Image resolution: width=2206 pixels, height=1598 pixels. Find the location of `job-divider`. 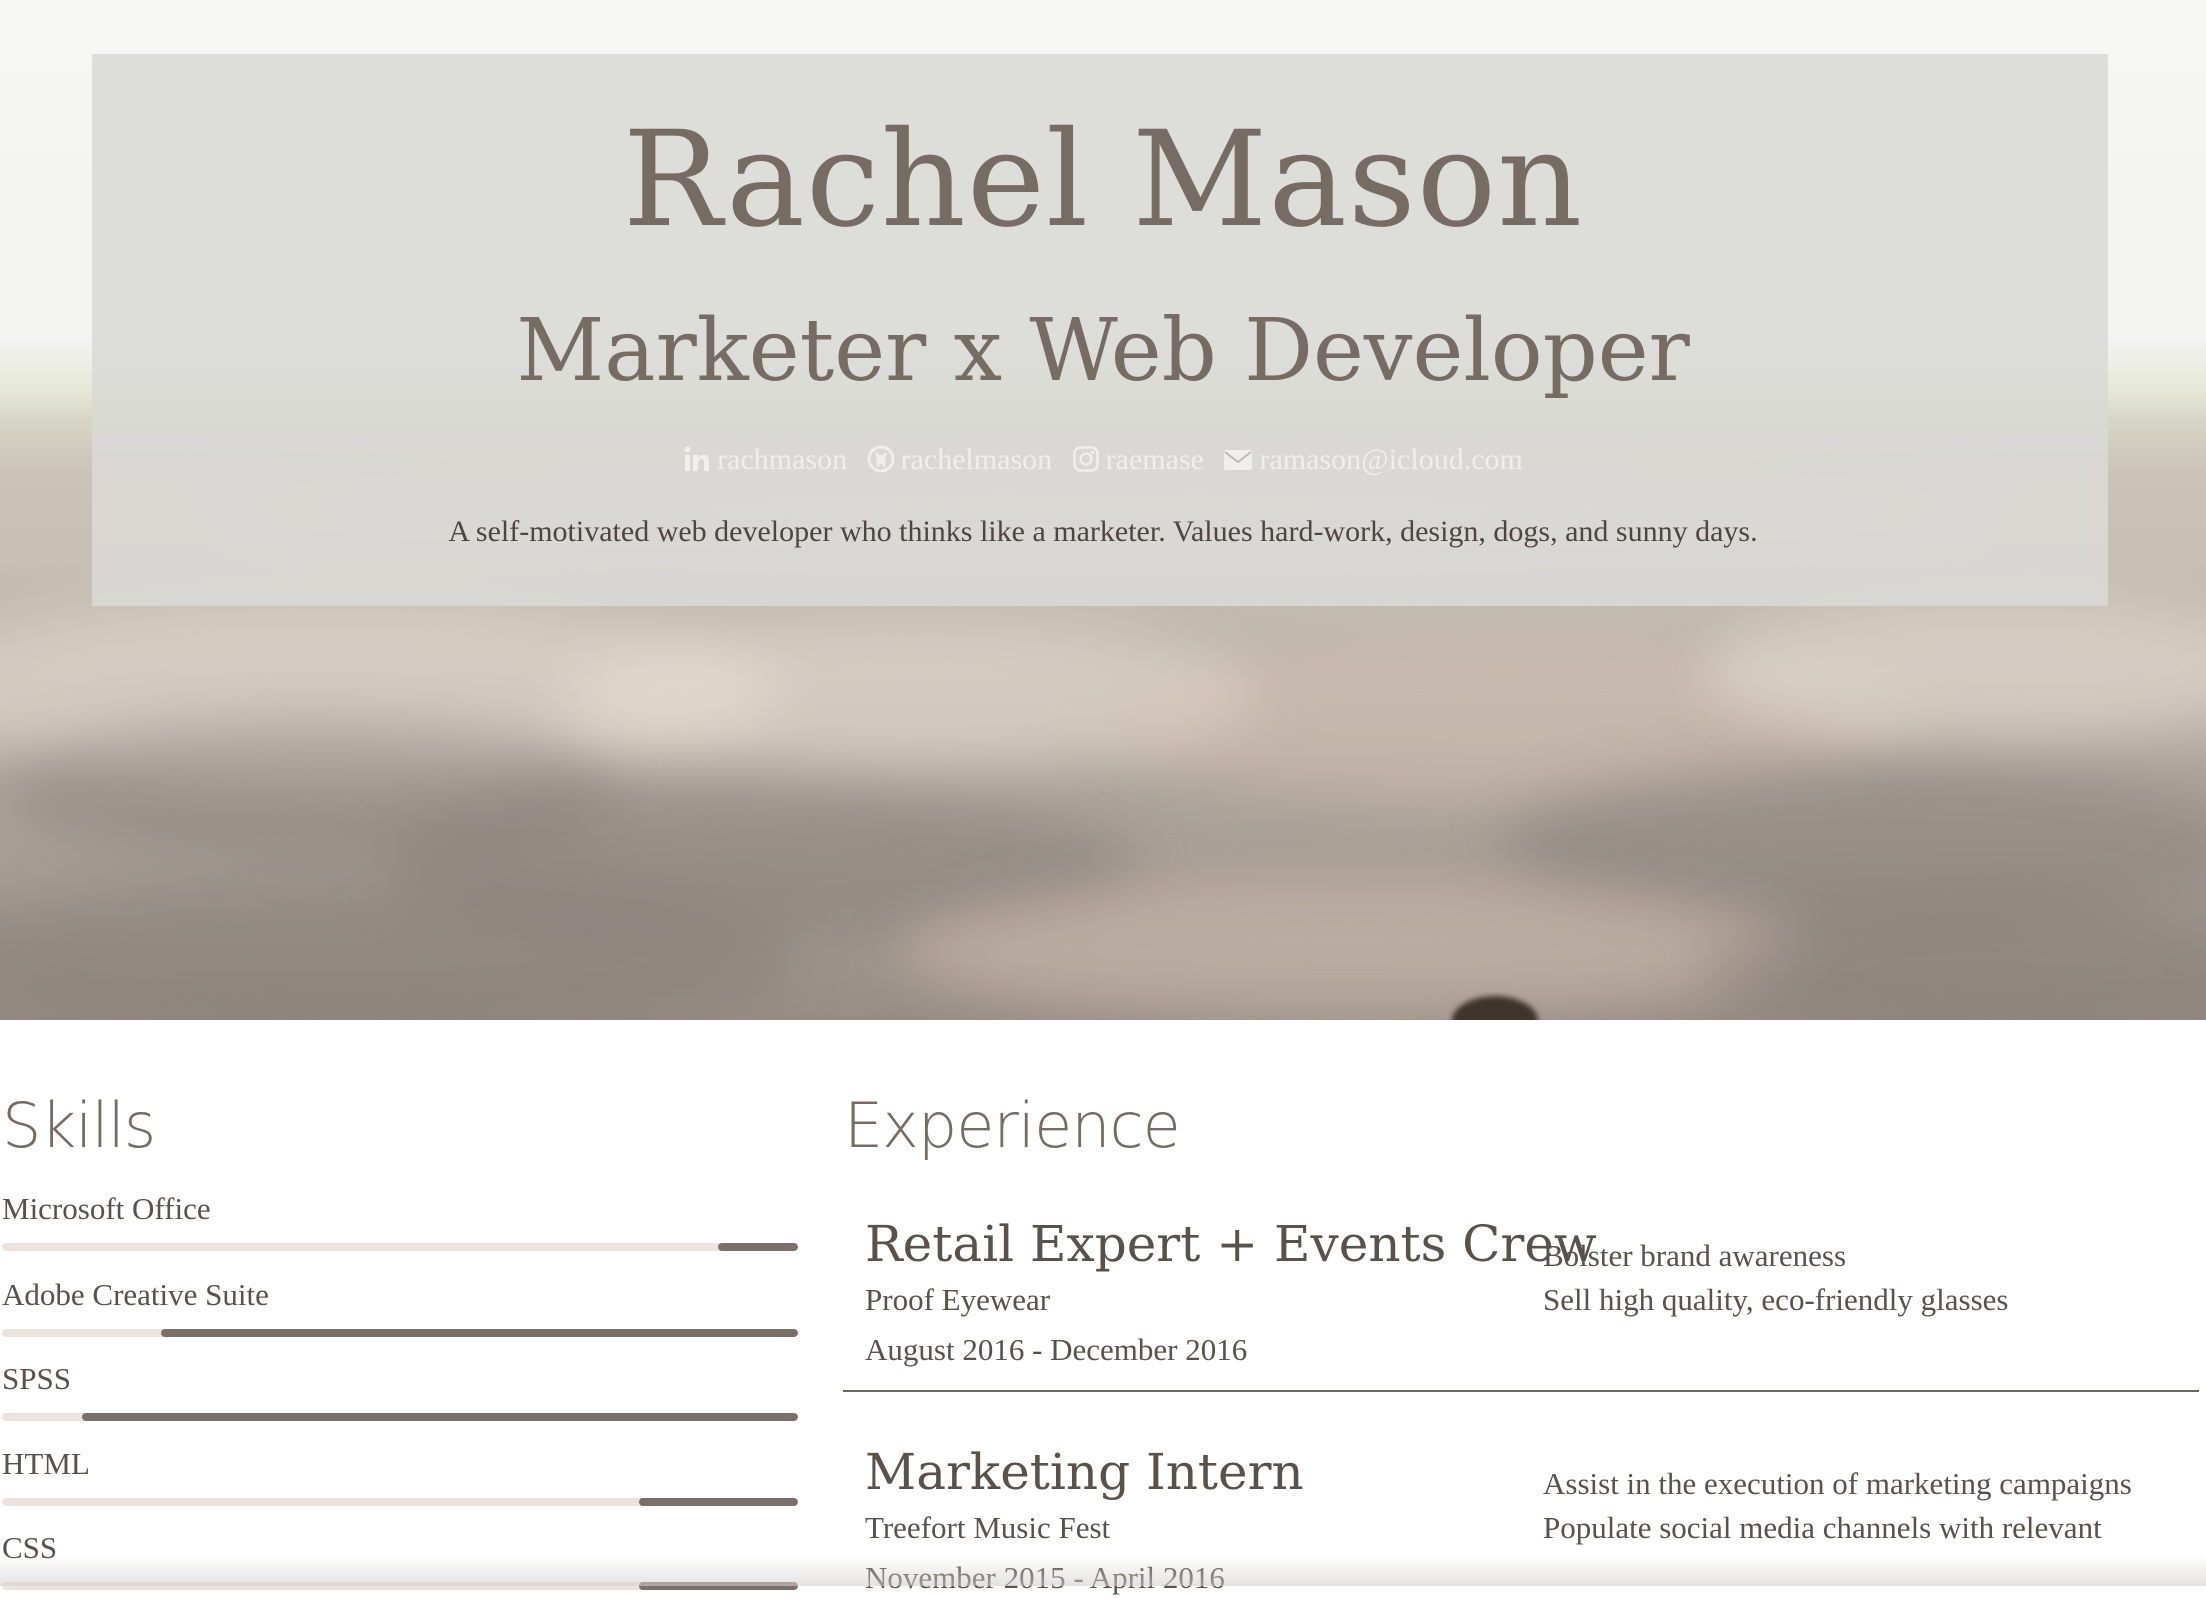

job-divider is located at coordinates (1521, 1391).